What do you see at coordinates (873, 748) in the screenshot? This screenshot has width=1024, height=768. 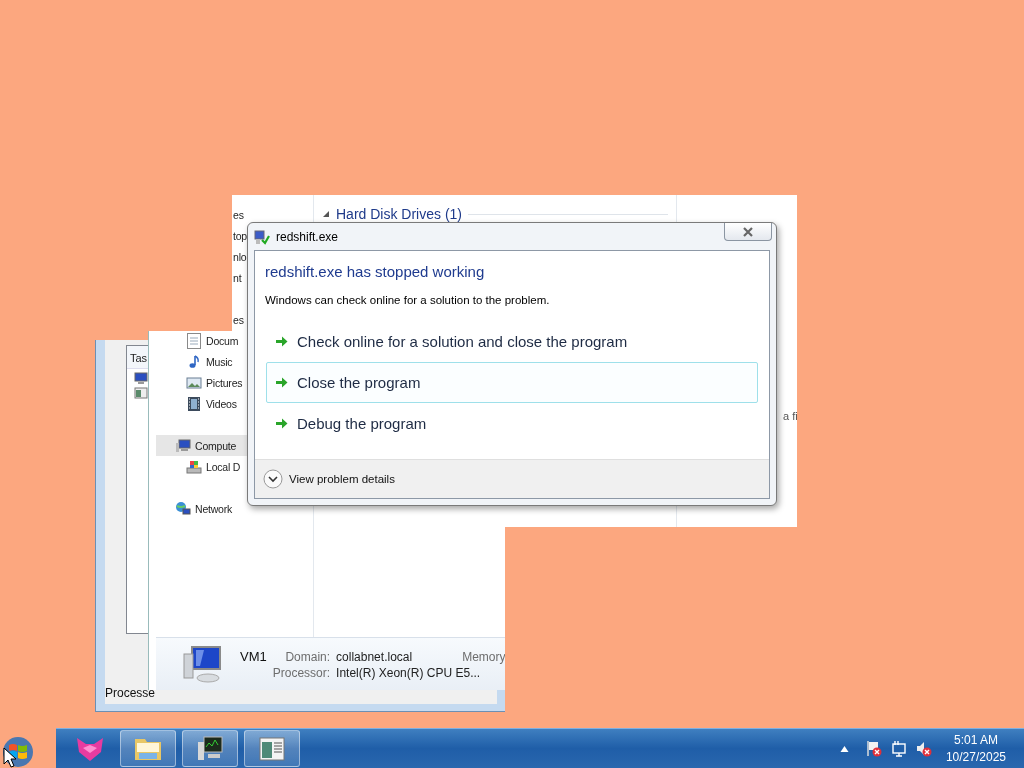 I see `flag-error-icon` at bounding box center [873, 748].